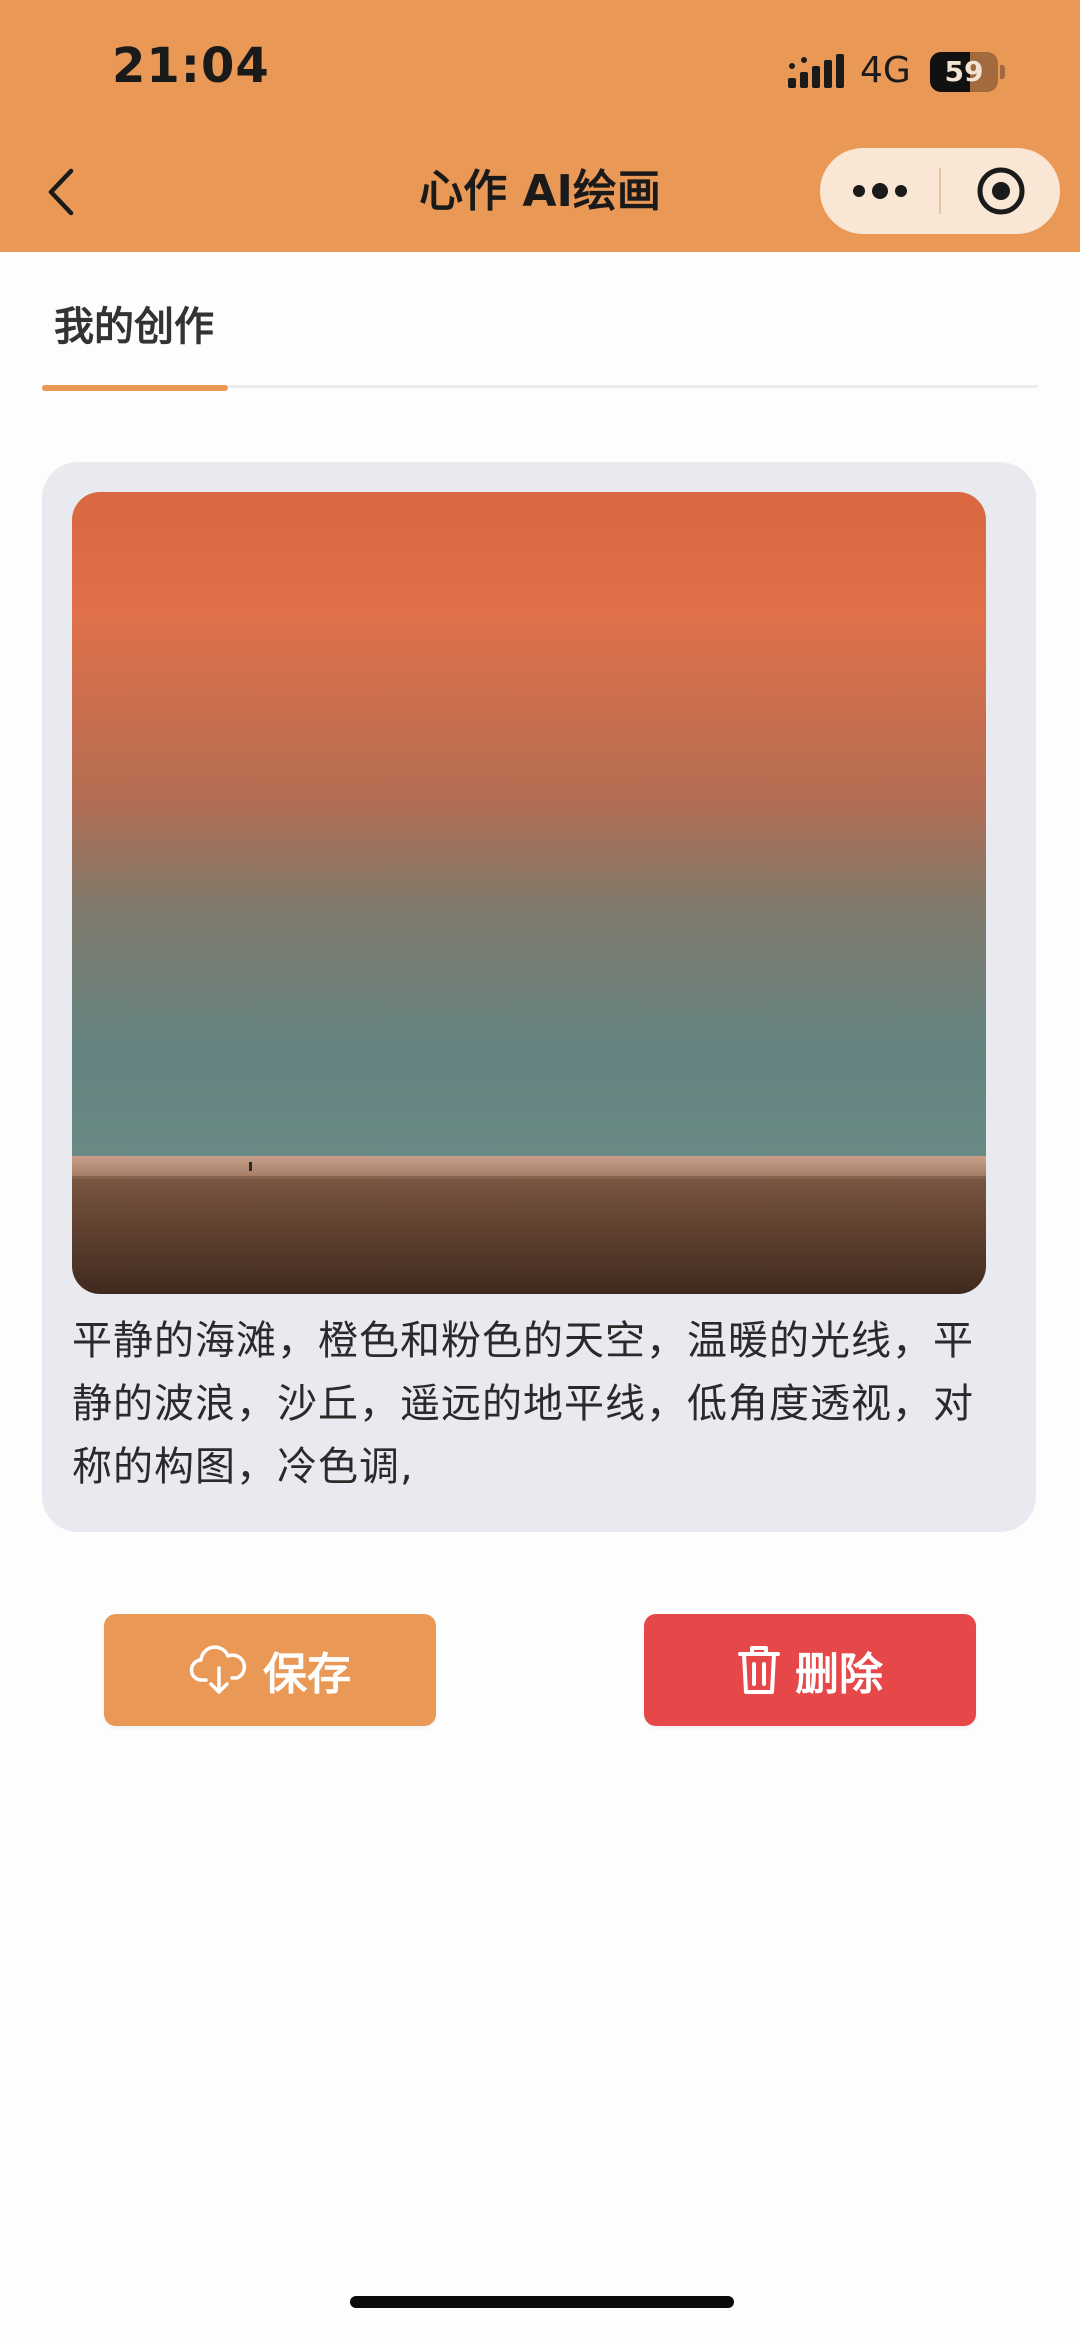 The height and width of the screenshot is (2337, 1080). I want to click on mini-program-capsule, so click(940, 191).